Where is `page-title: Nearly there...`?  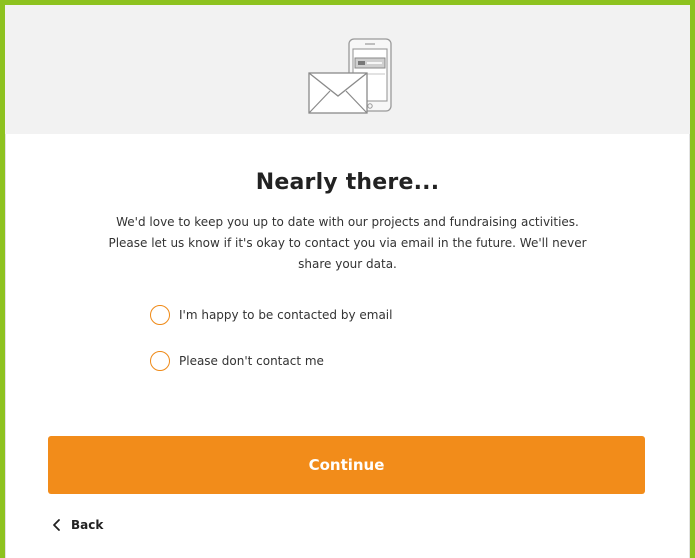 page-title: Nearly there... is located at coordinates (347, 182).